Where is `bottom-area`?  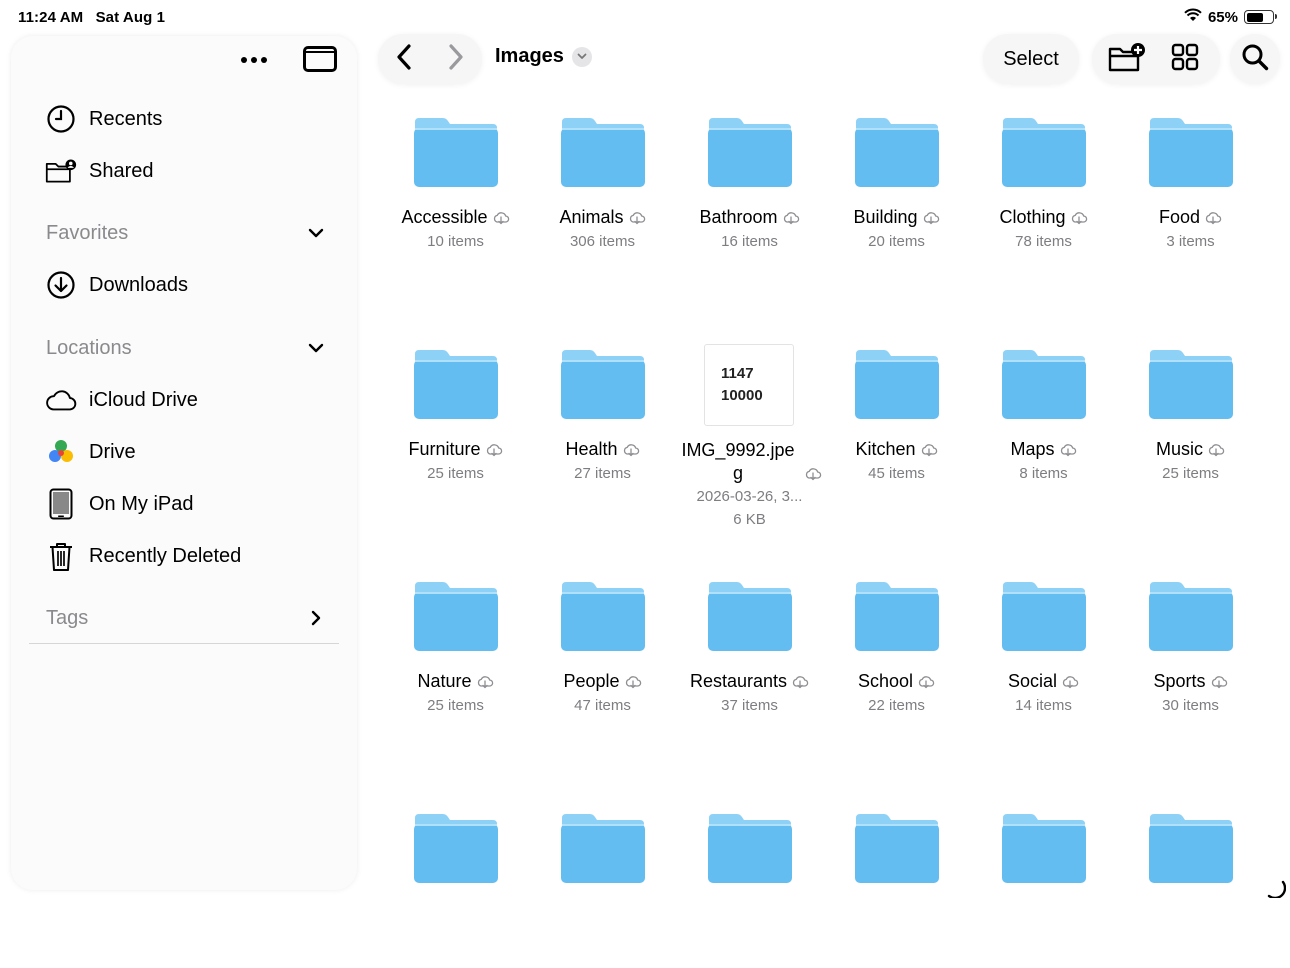
bottom-area is located at coordinates (645, 934).